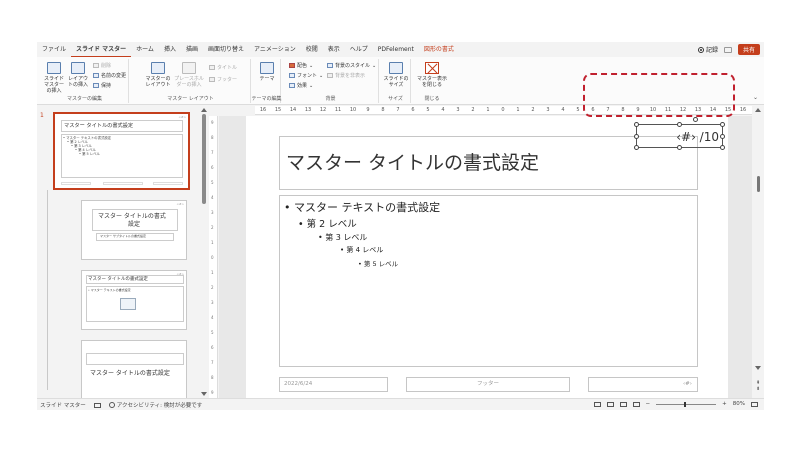 The width and height of the screenshot is (800, 450). Describe the element at coordinates (758, 252) in the screenshot. I see `vertical-scrollbar: ⇞ ⇟` at that location.